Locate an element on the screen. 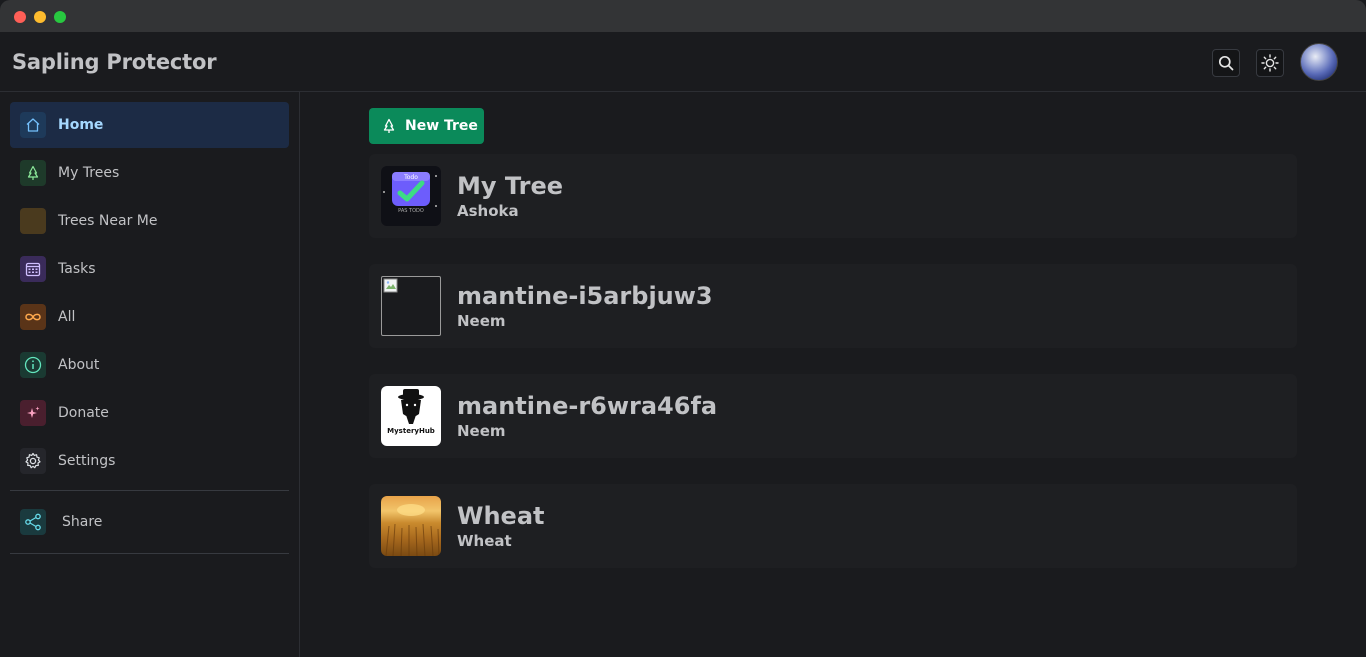  sidebar-item-settings: Settings is located at coordinates (149, 461).